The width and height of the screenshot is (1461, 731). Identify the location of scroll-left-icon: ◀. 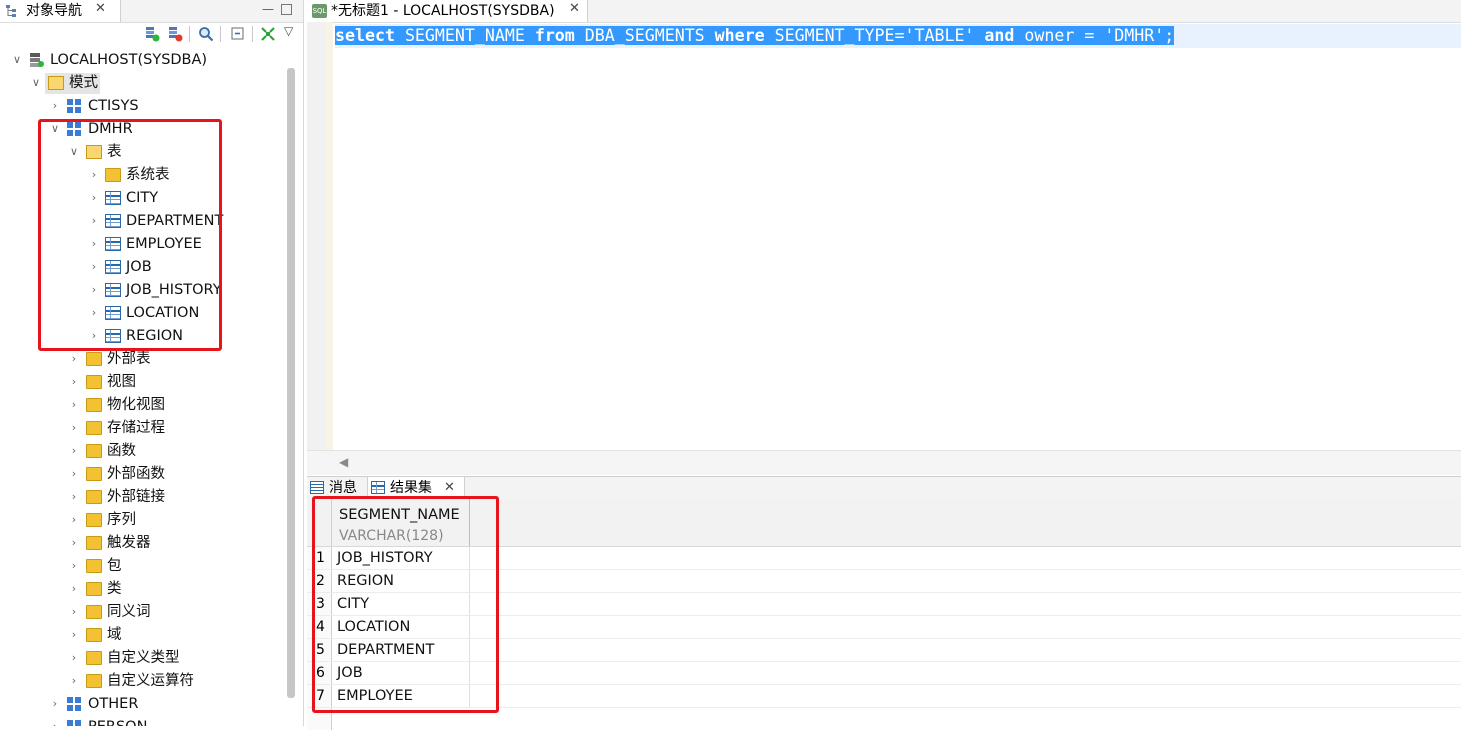
(343, 462).